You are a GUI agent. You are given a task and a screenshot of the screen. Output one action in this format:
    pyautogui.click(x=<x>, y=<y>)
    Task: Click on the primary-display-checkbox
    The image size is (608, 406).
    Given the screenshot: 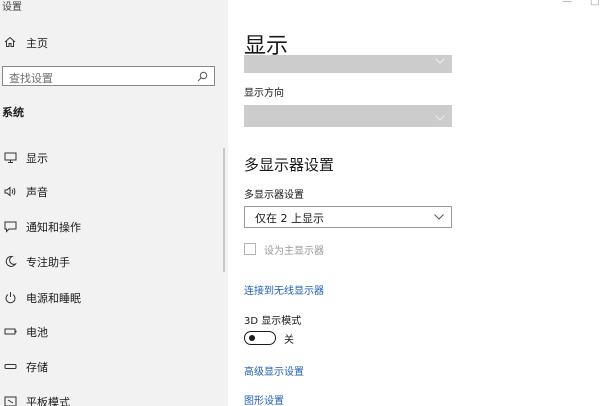 What is the action you would take?
    pyautogui.click(x=250, y=249)
    